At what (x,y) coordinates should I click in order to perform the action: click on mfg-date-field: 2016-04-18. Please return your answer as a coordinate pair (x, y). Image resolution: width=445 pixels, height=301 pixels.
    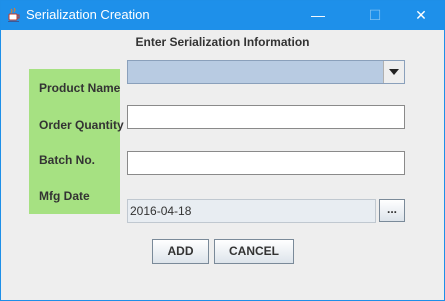
    Looking at the image, I should click on (251, 211).